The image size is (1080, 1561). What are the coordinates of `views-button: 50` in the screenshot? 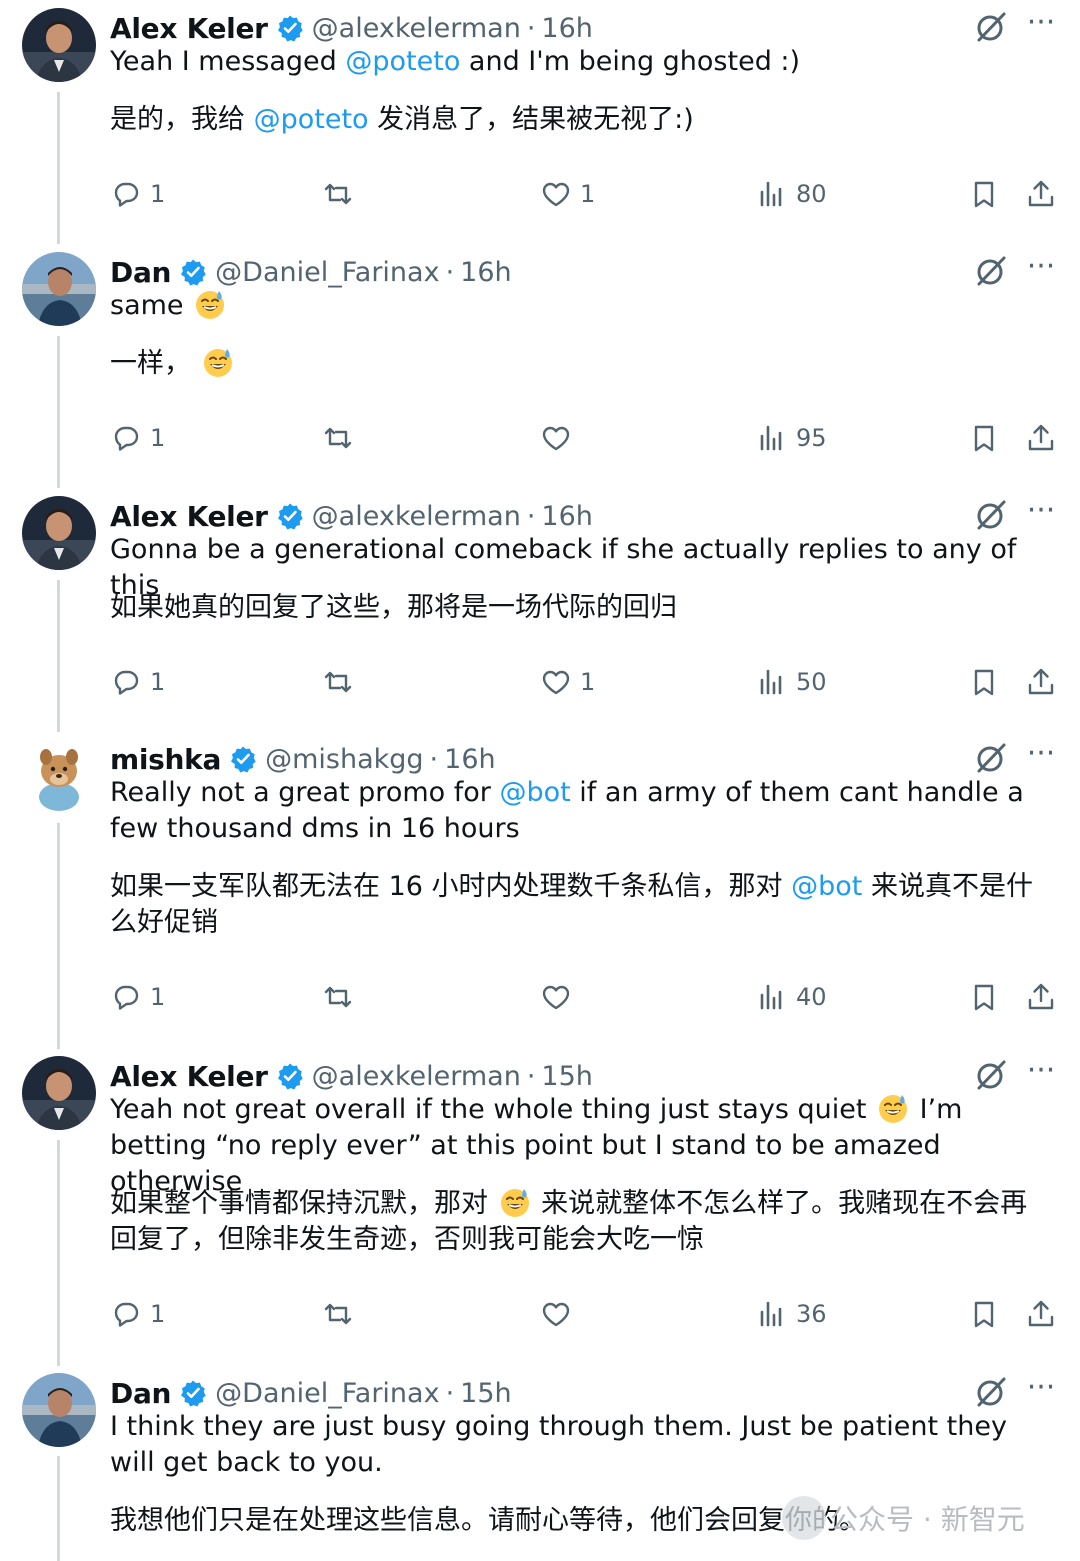 It's located at (791, 682).